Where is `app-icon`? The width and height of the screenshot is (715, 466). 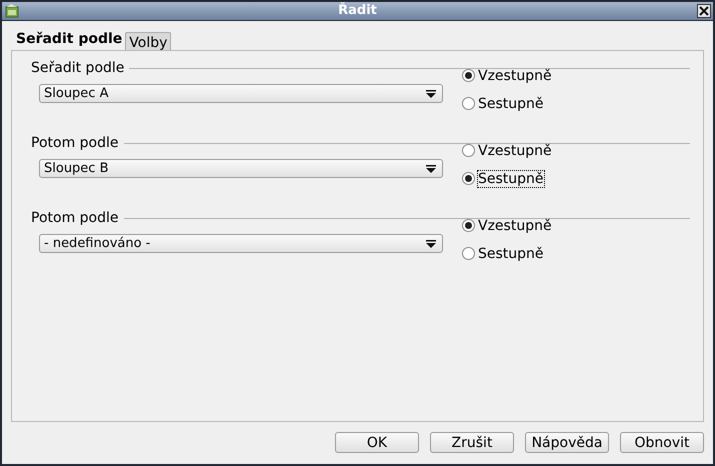
app-icon is located at coordinates (12, 11).